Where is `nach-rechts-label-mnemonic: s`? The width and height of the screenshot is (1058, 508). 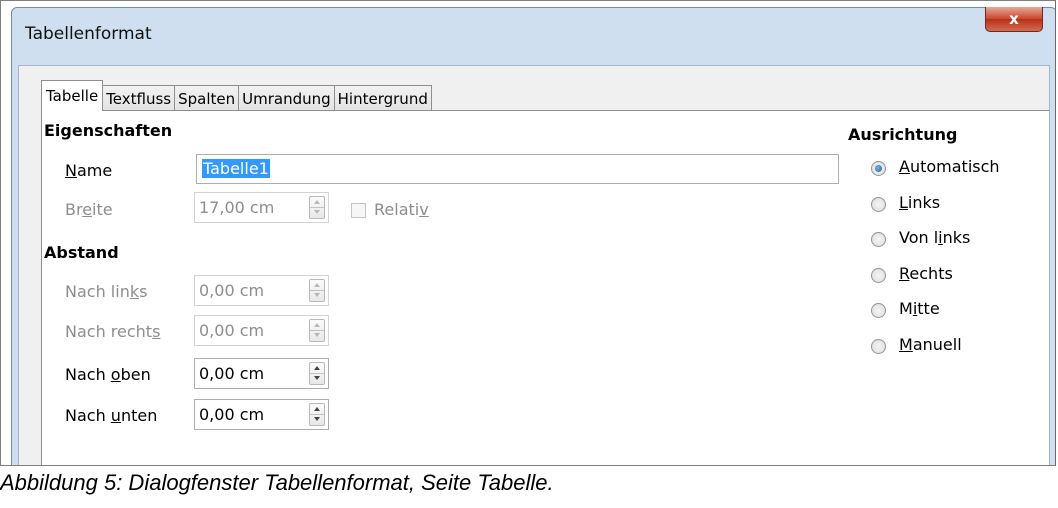
nach-rechts-label-mnemonic: s is located at coordinates (156, 331).